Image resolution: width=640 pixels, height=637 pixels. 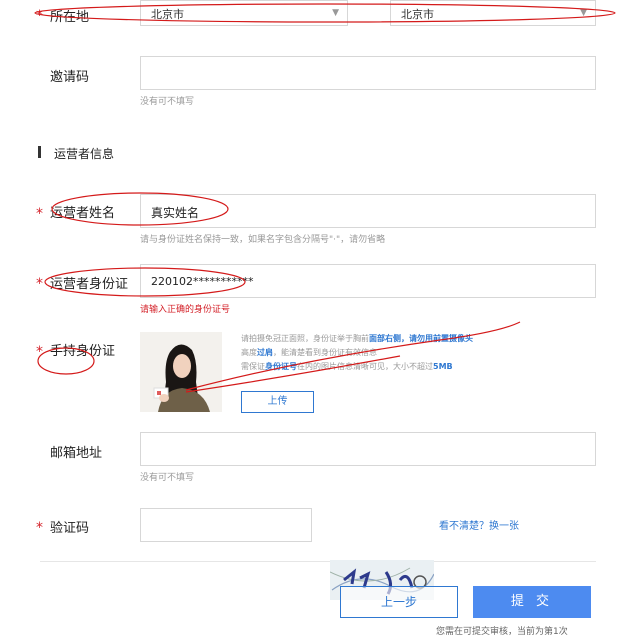 I want to click on operator-name-label: 运营者姓名, so click(x=83, y=213).